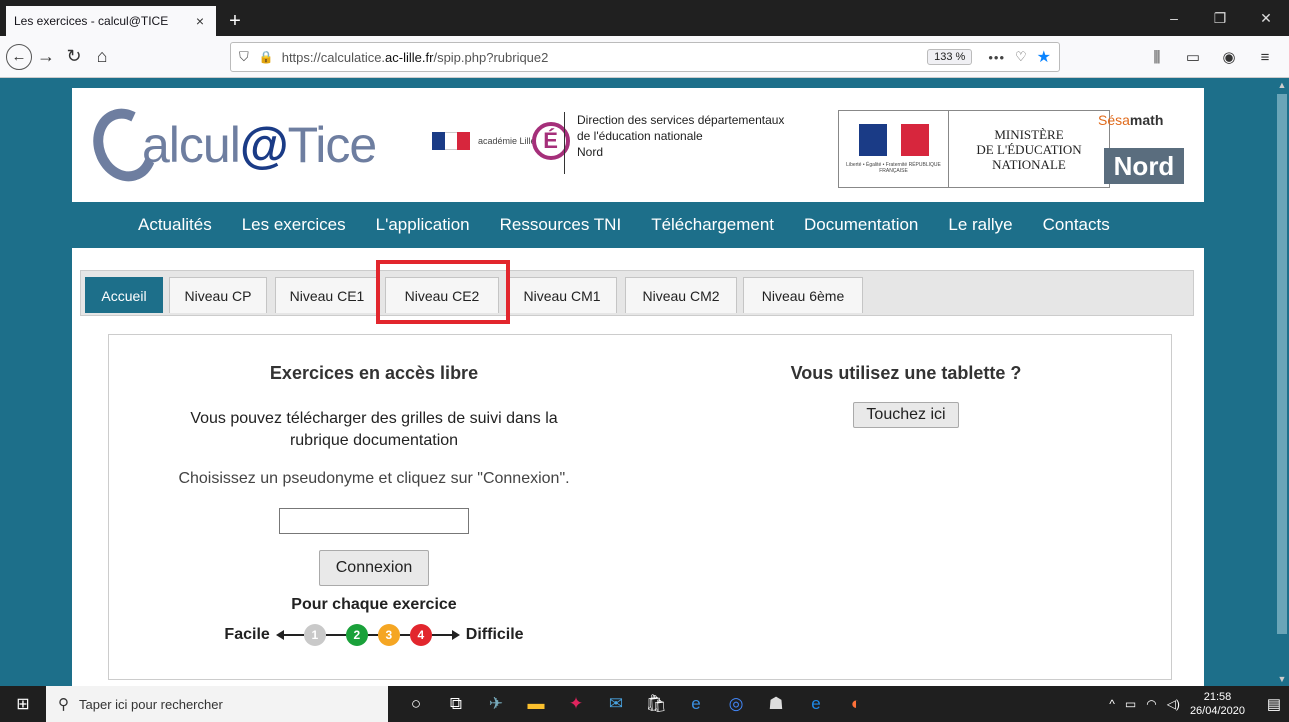 Image resolution: width=1289 pixels, height=722 pixels. I want to click on page-actions-icon: •••, so click(996, 57).